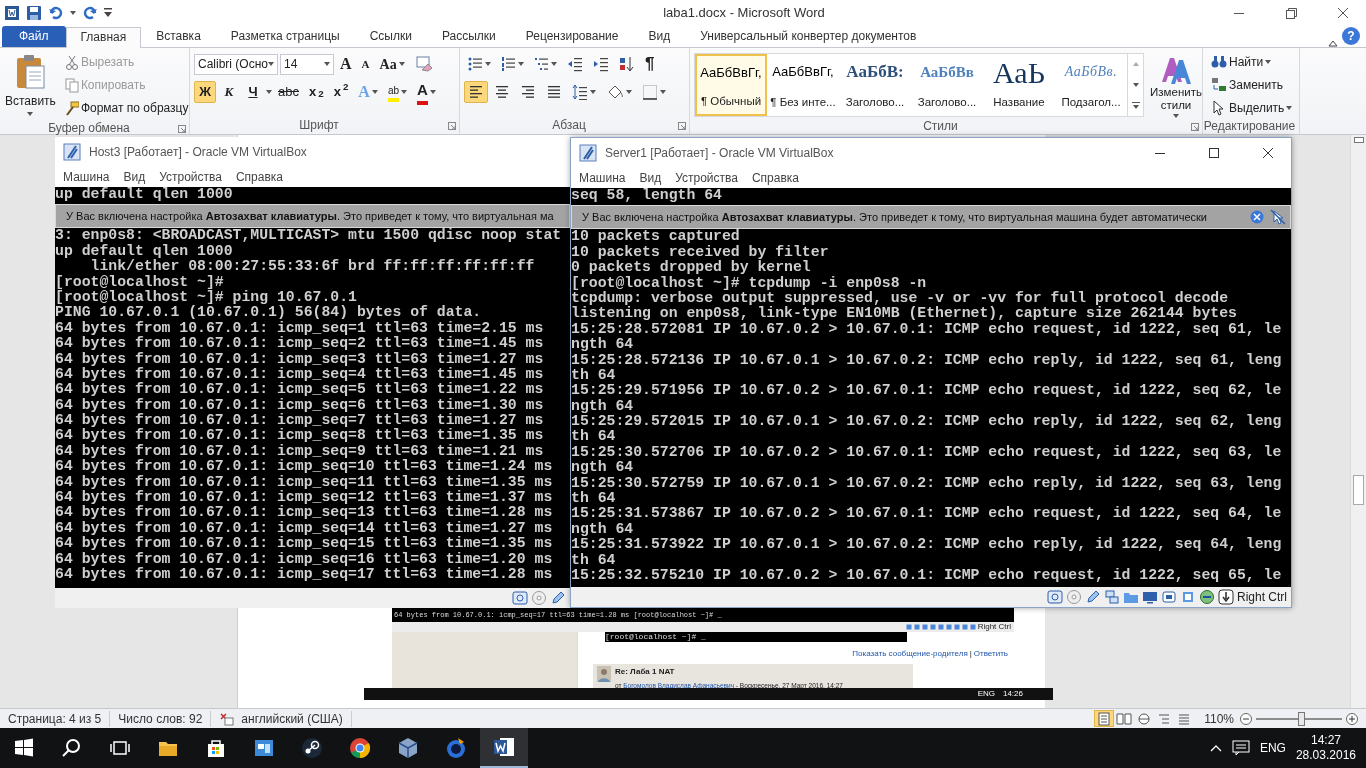 The image size is (1366, 768). Describe the element at coordinates (927, 514) in the screenshot. I see `terminal-line: 15:25:31.573867 IP 10.67.0.2 > 10.67.0.1: ICMP echo request, id 1222, seq 64, le` at that location.